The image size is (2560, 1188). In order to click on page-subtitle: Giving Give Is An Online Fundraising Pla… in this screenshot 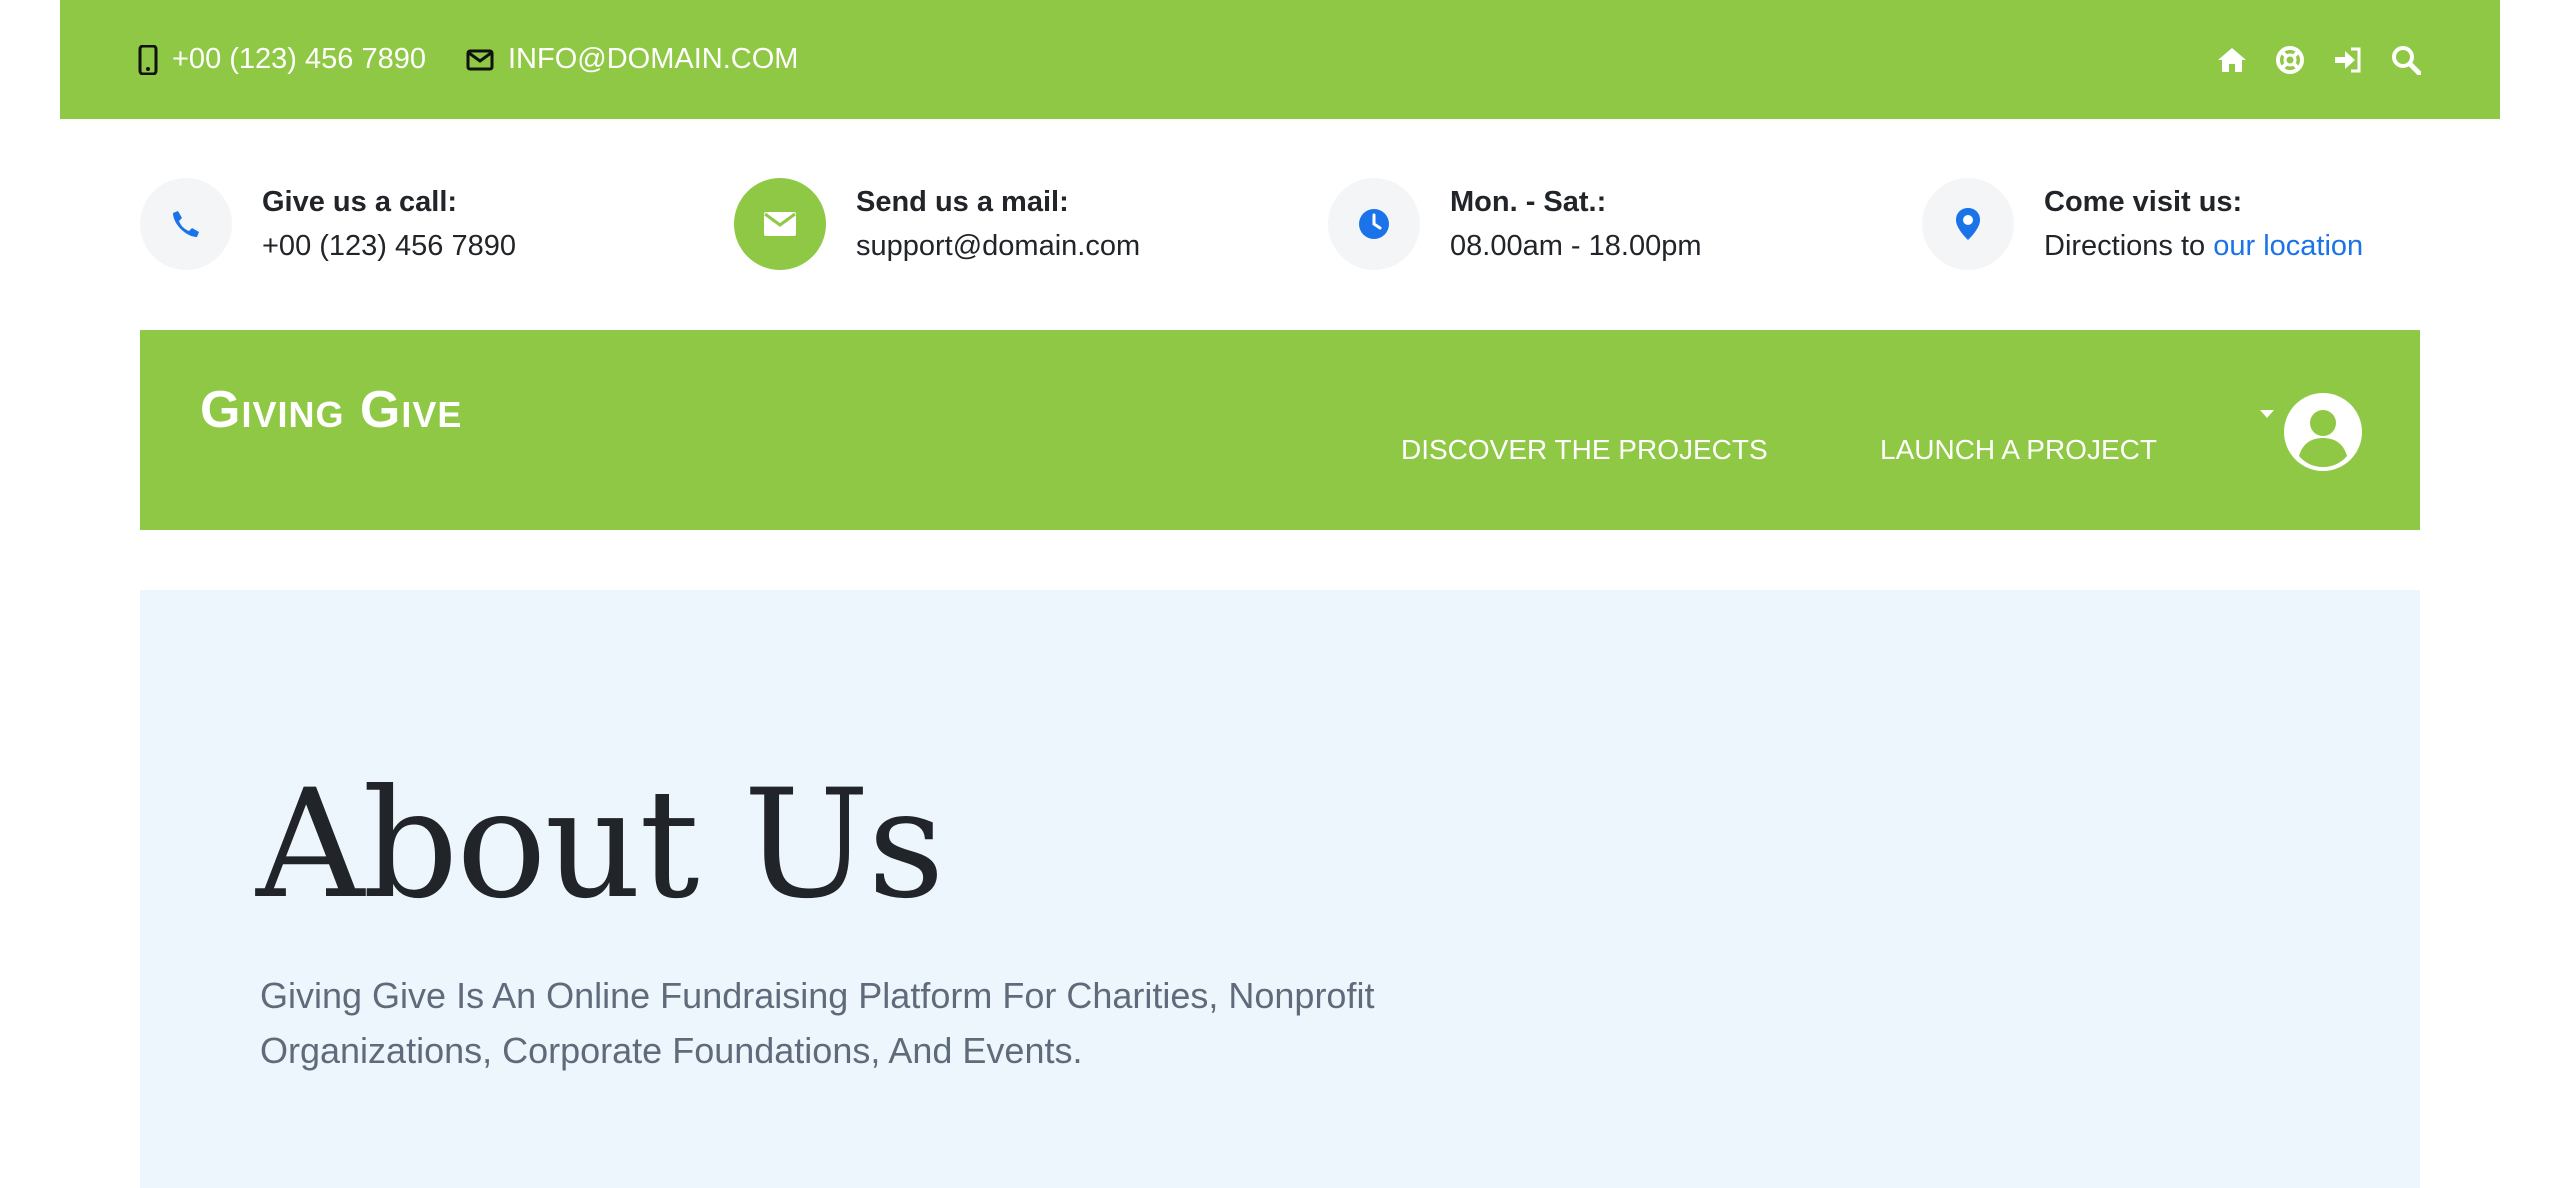, I will do `click(817, 1023)`.